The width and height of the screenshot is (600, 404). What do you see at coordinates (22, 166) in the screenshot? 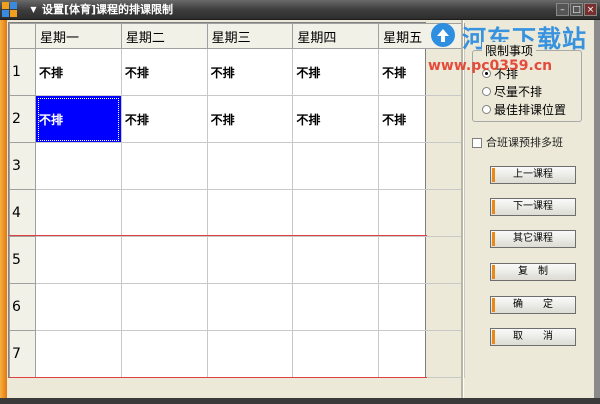
I see `period-label: 3` at bounding box center [22, 166].